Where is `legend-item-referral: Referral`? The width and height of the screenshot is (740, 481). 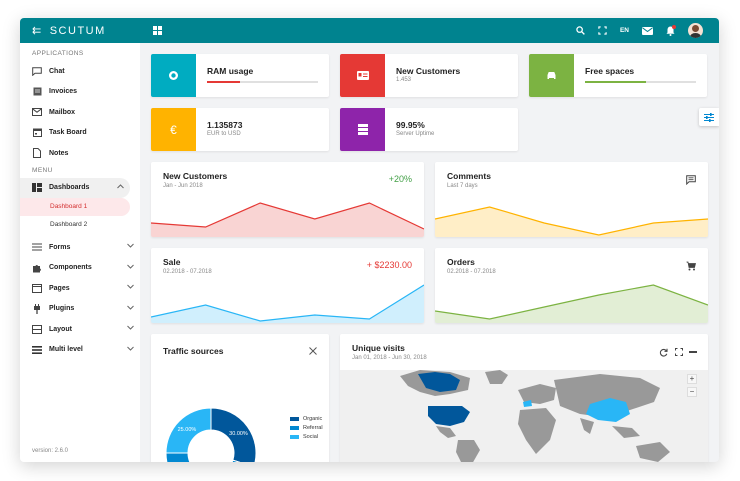 legend-item-referral: Referral is located at coordinates (306, 427).